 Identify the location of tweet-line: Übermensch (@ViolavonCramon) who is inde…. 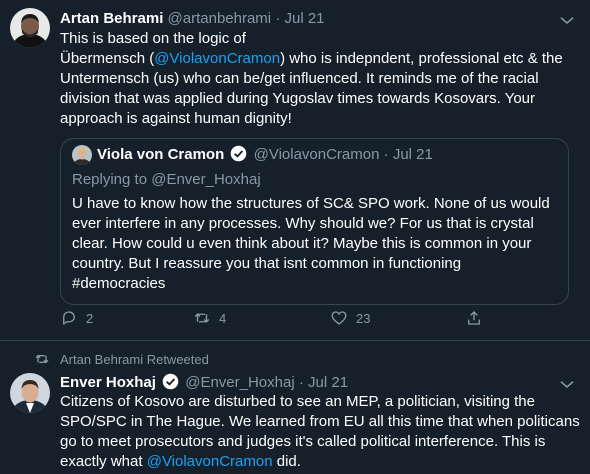
(311, 58).